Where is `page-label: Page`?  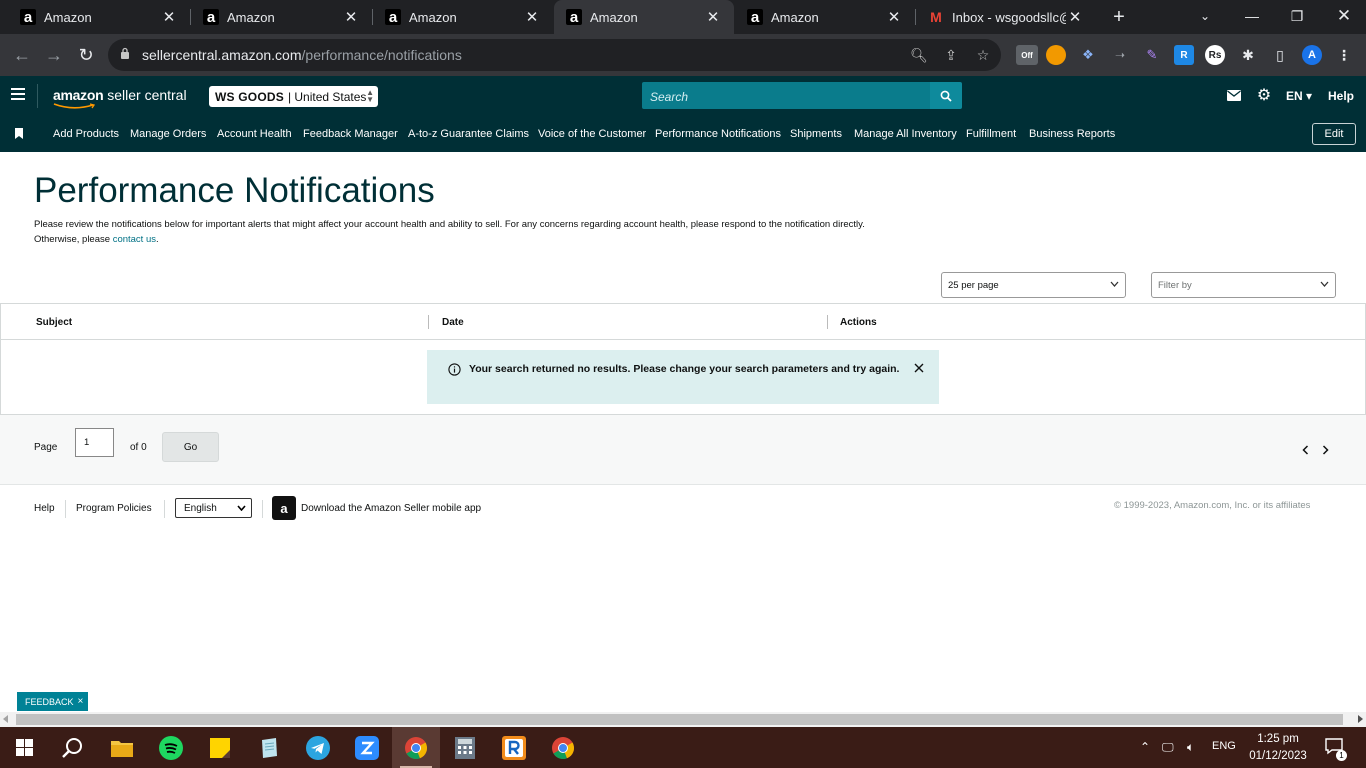
page-label: Page is located at coordinates (46, 447).